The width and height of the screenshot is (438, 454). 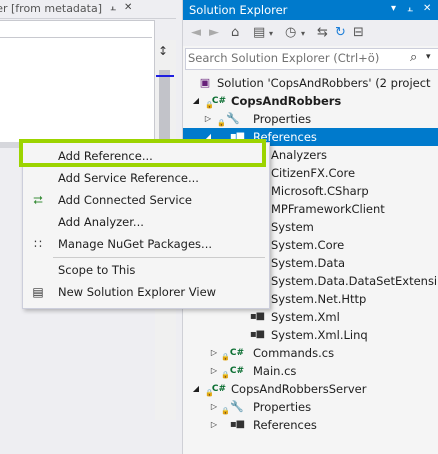 I want to click on tree-item-label: Commands.cs, so click(x=294, y=353).